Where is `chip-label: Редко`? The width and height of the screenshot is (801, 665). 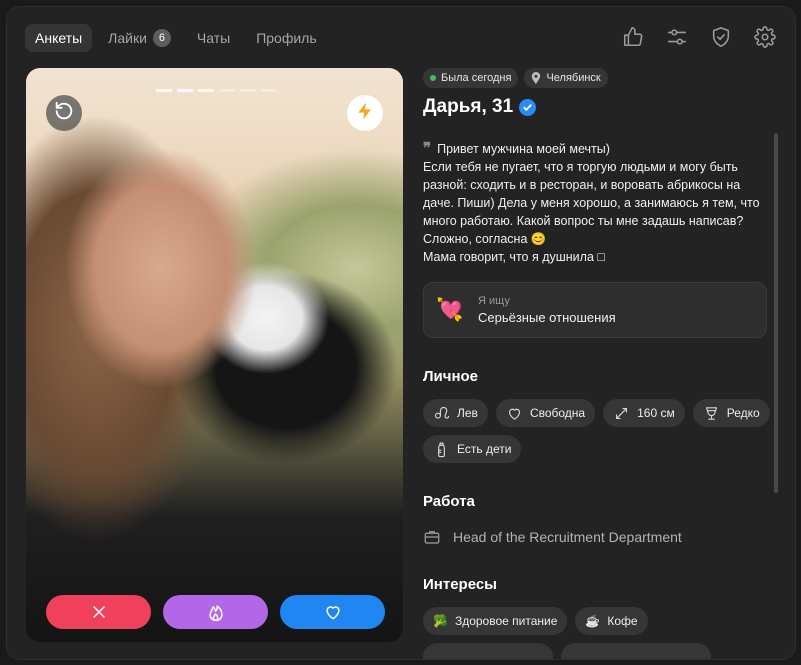 chip-label: Редко is located at coordinates (743, 413).